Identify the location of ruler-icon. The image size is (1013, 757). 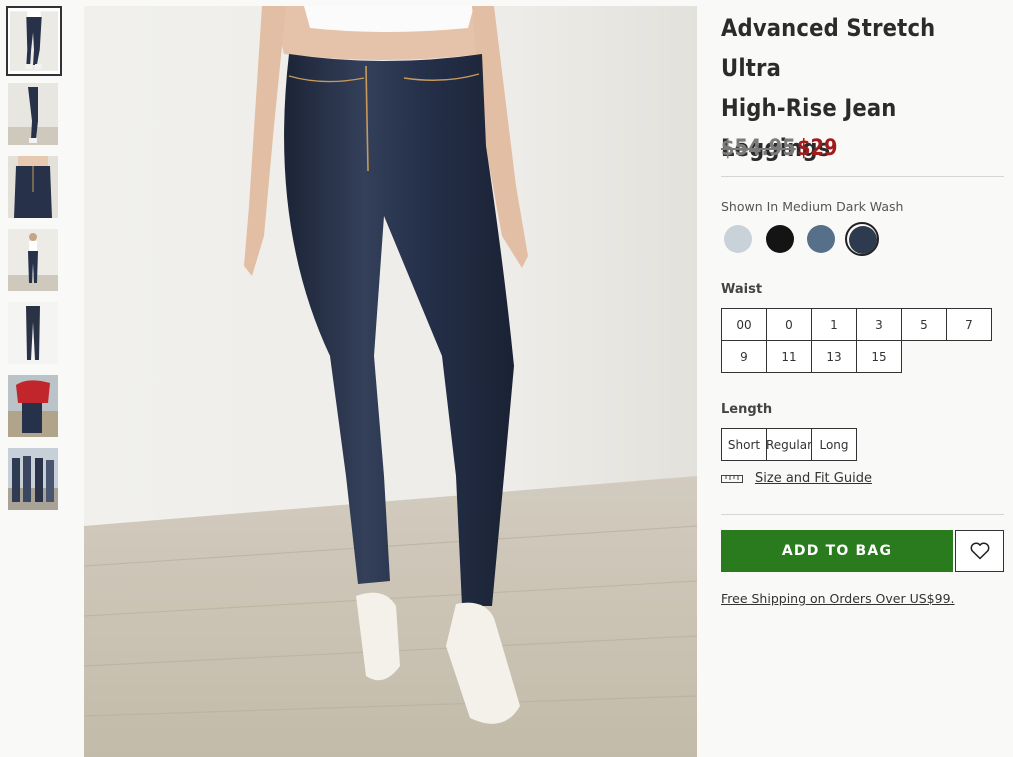
(732, 478).